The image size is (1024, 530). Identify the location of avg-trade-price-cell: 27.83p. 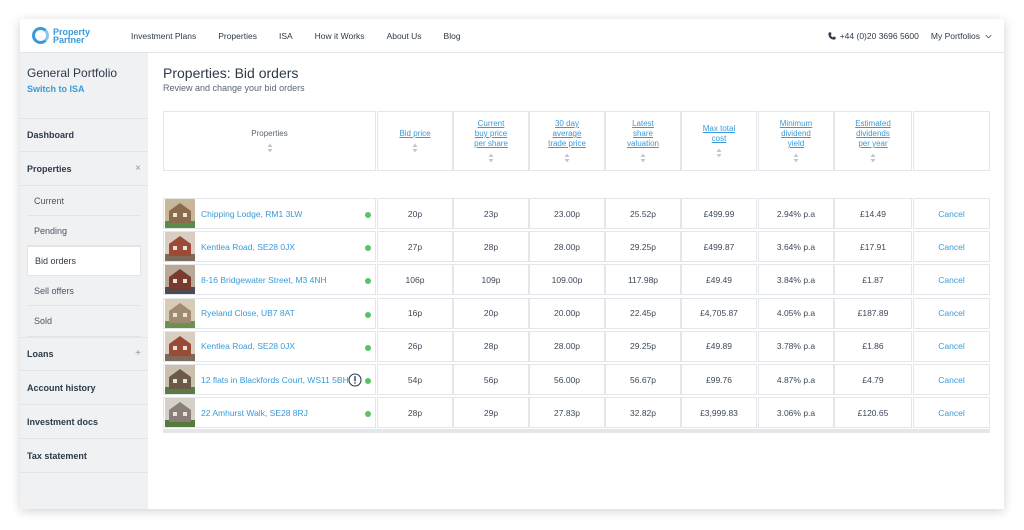
(567, 413).